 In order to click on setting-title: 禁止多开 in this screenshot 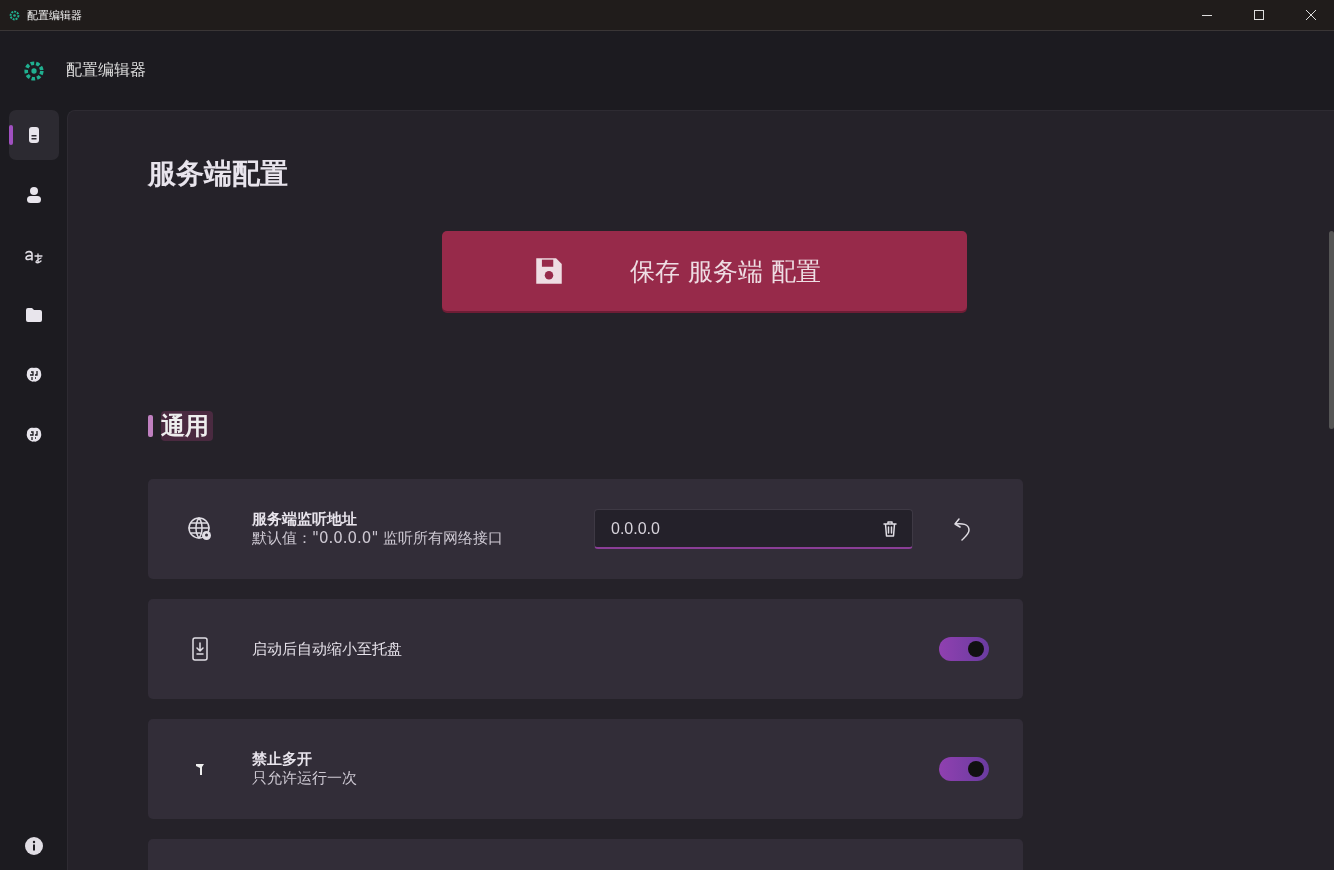, I will do `click(282, 759)`.